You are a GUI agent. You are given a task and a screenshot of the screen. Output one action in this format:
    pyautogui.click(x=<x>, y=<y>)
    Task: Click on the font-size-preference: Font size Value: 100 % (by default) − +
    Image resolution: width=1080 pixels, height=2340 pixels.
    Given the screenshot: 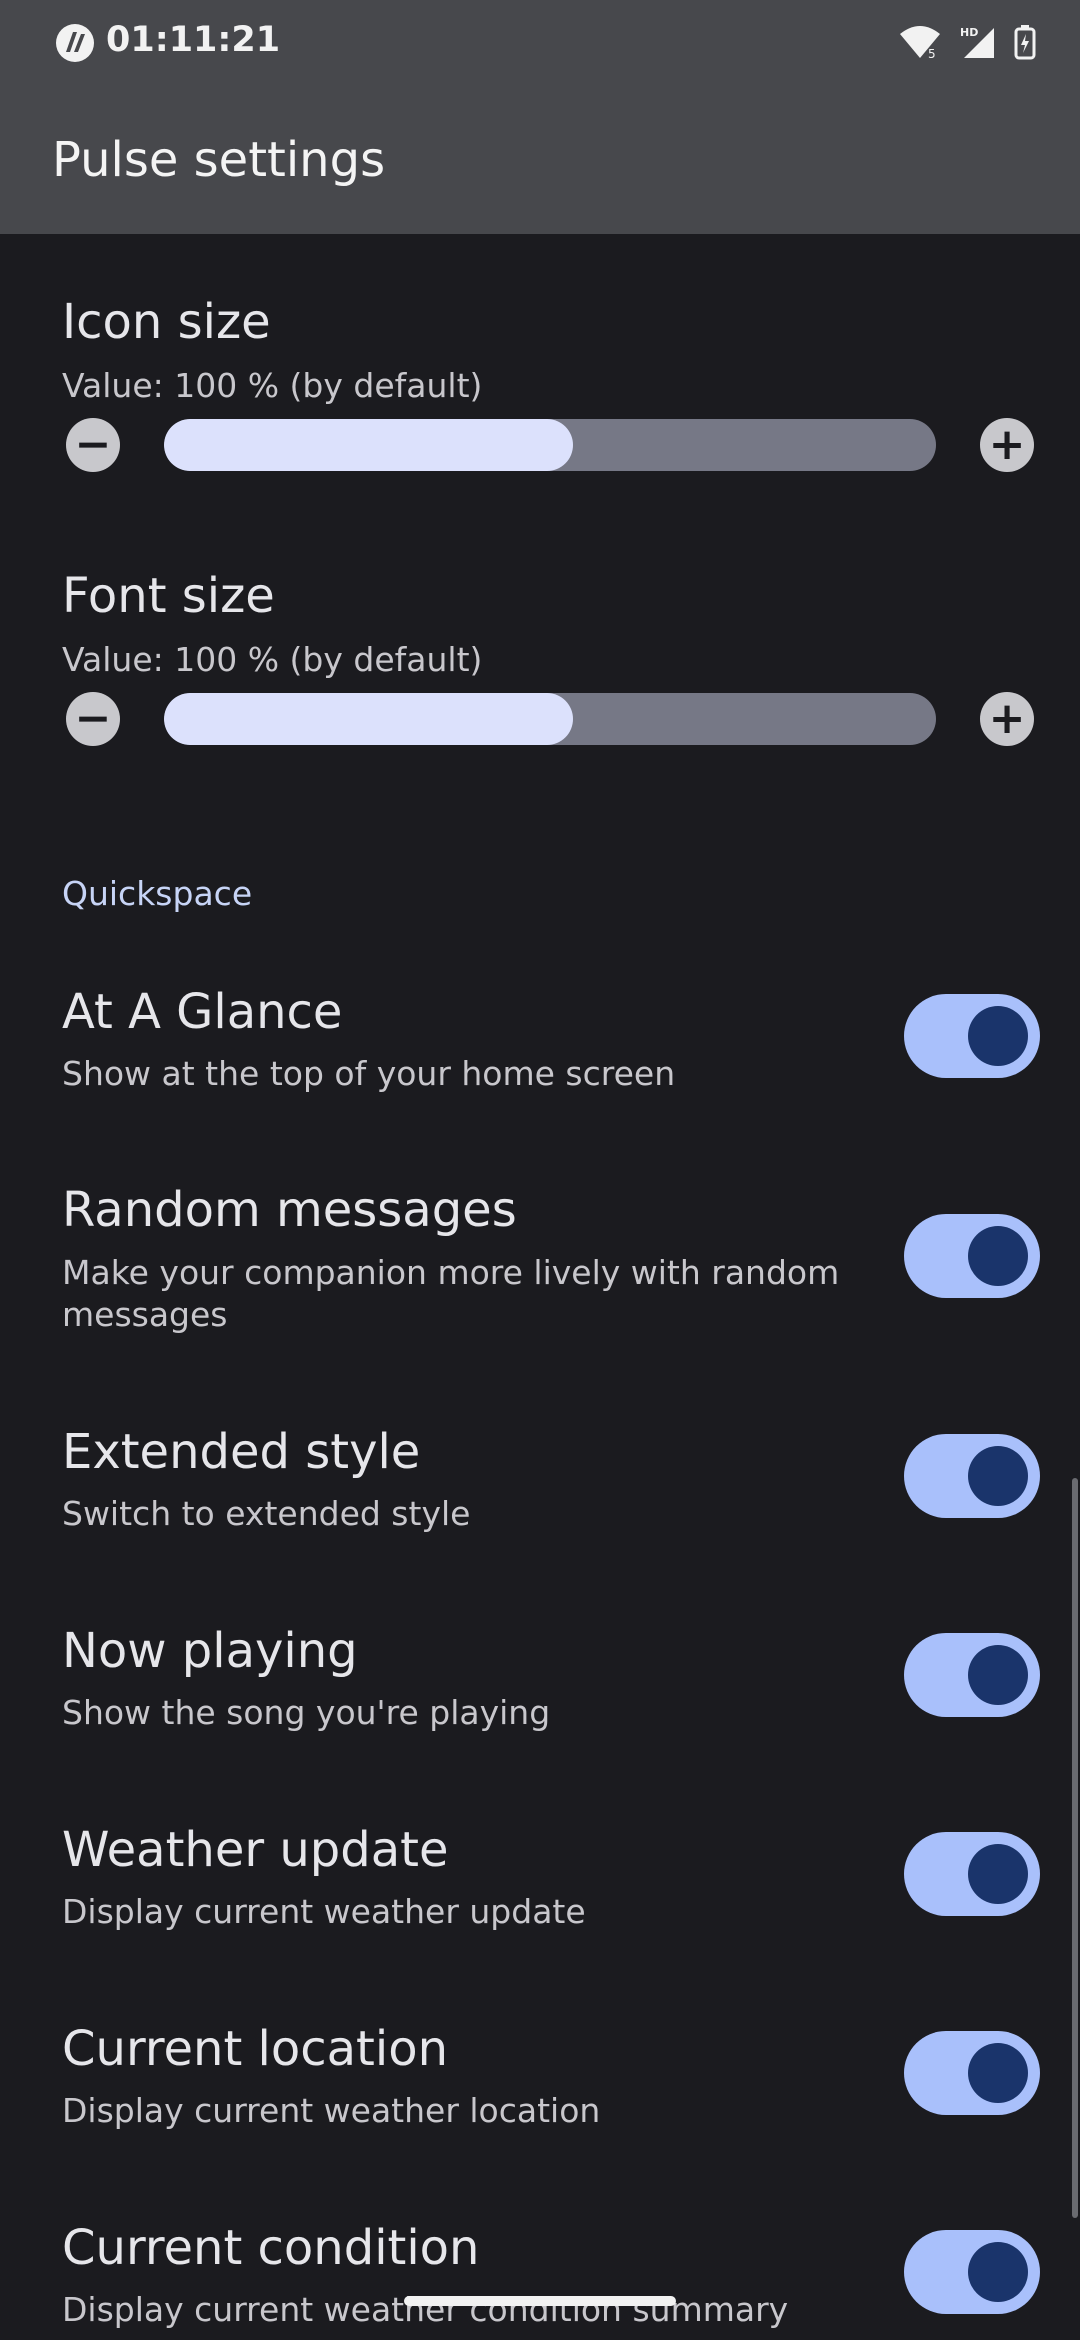 What is the action you would take?
    pyautogui.click(x=540, y=668)
    